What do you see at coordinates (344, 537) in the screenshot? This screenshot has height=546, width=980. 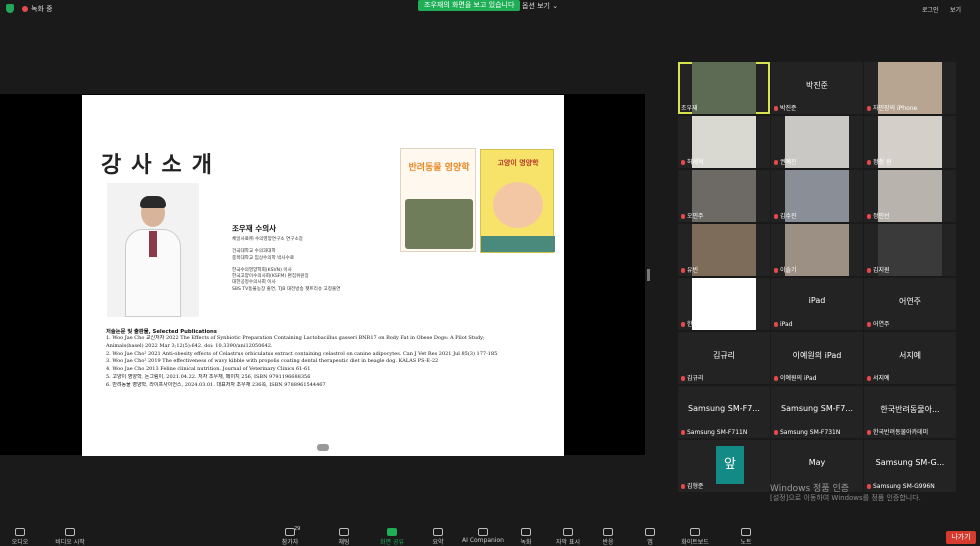 I see `chat-button: 채팅` at bounding box center [344, 537].